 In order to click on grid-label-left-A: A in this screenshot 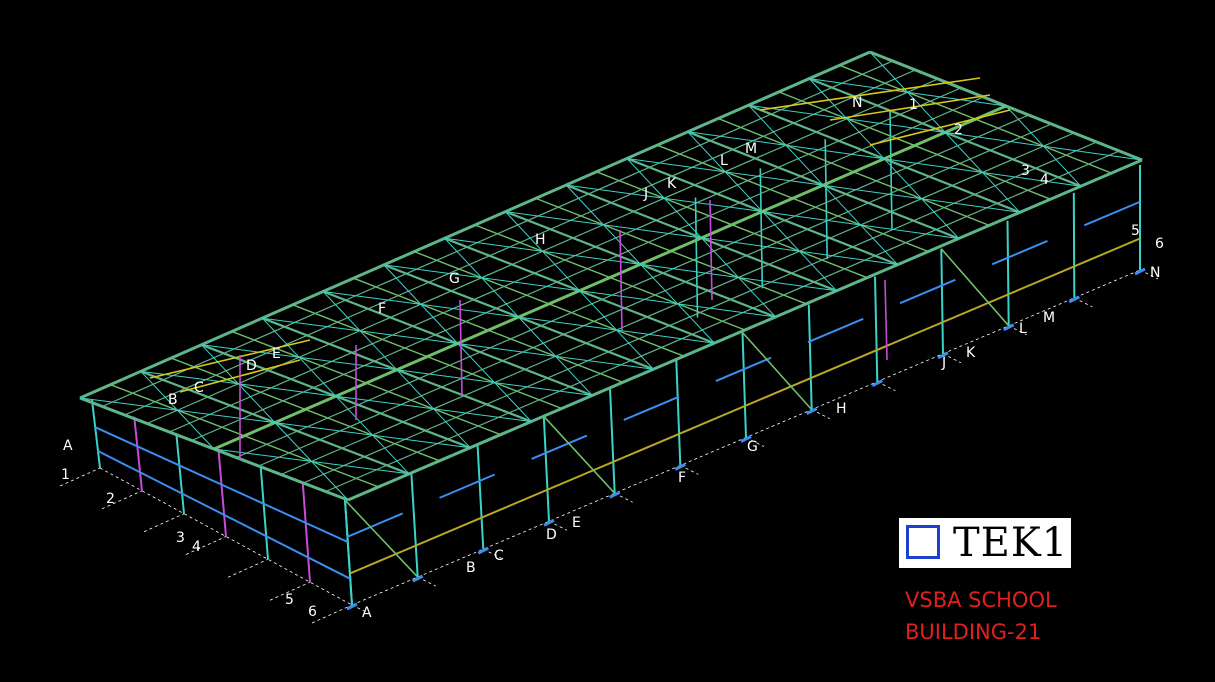, I will do `click(68, 446)`.